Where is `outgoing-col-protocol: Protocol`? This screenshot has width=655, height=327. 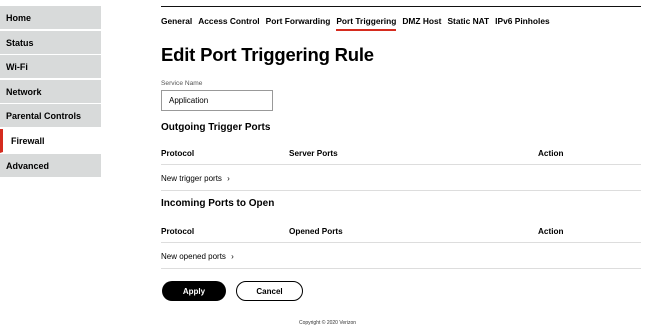 outgoing-col-protocol: Protocol is located at coordinates (178, 153).